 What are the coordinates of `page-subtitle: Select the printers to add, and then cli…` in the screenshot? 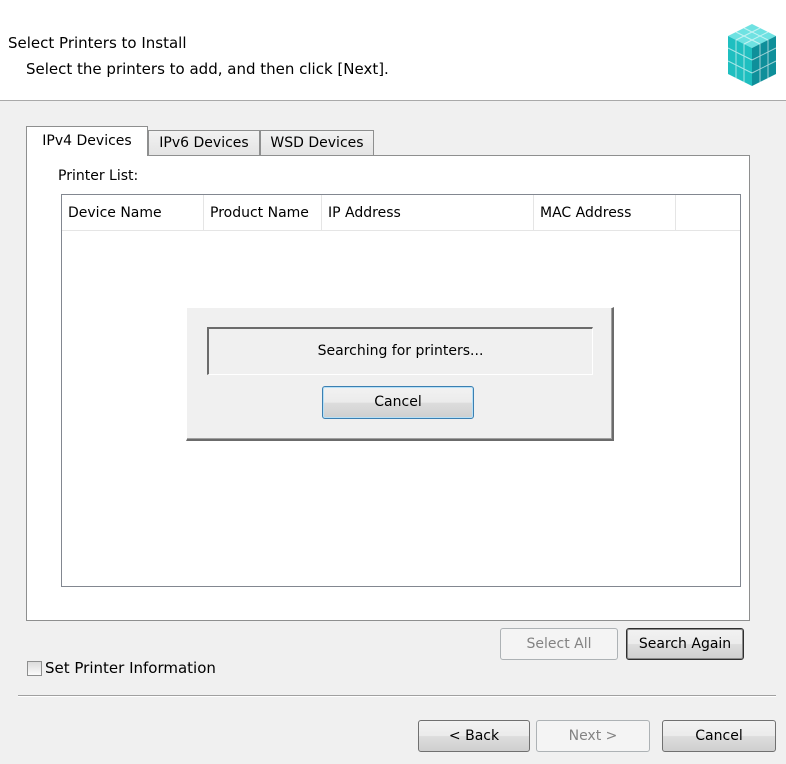 It's located at (207, 69).